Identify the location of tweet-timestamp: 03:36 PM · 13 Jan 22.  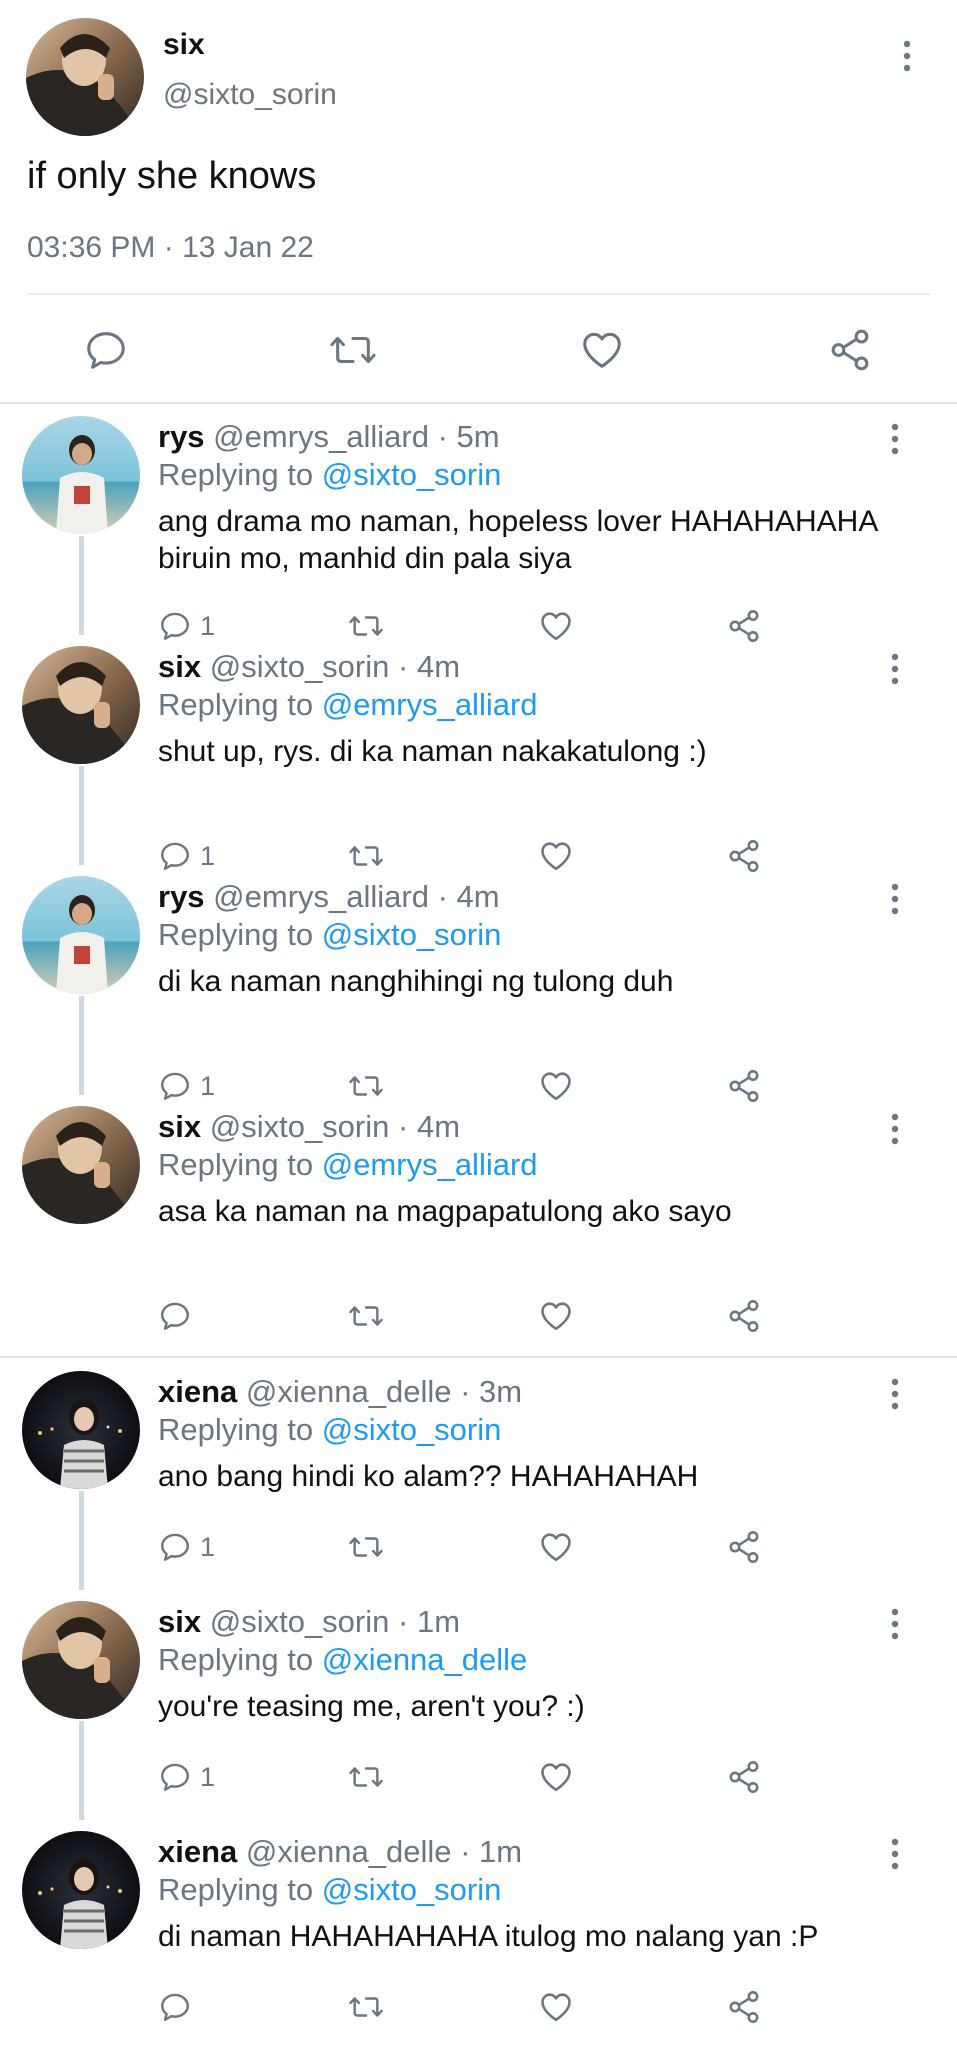
(170, 248).